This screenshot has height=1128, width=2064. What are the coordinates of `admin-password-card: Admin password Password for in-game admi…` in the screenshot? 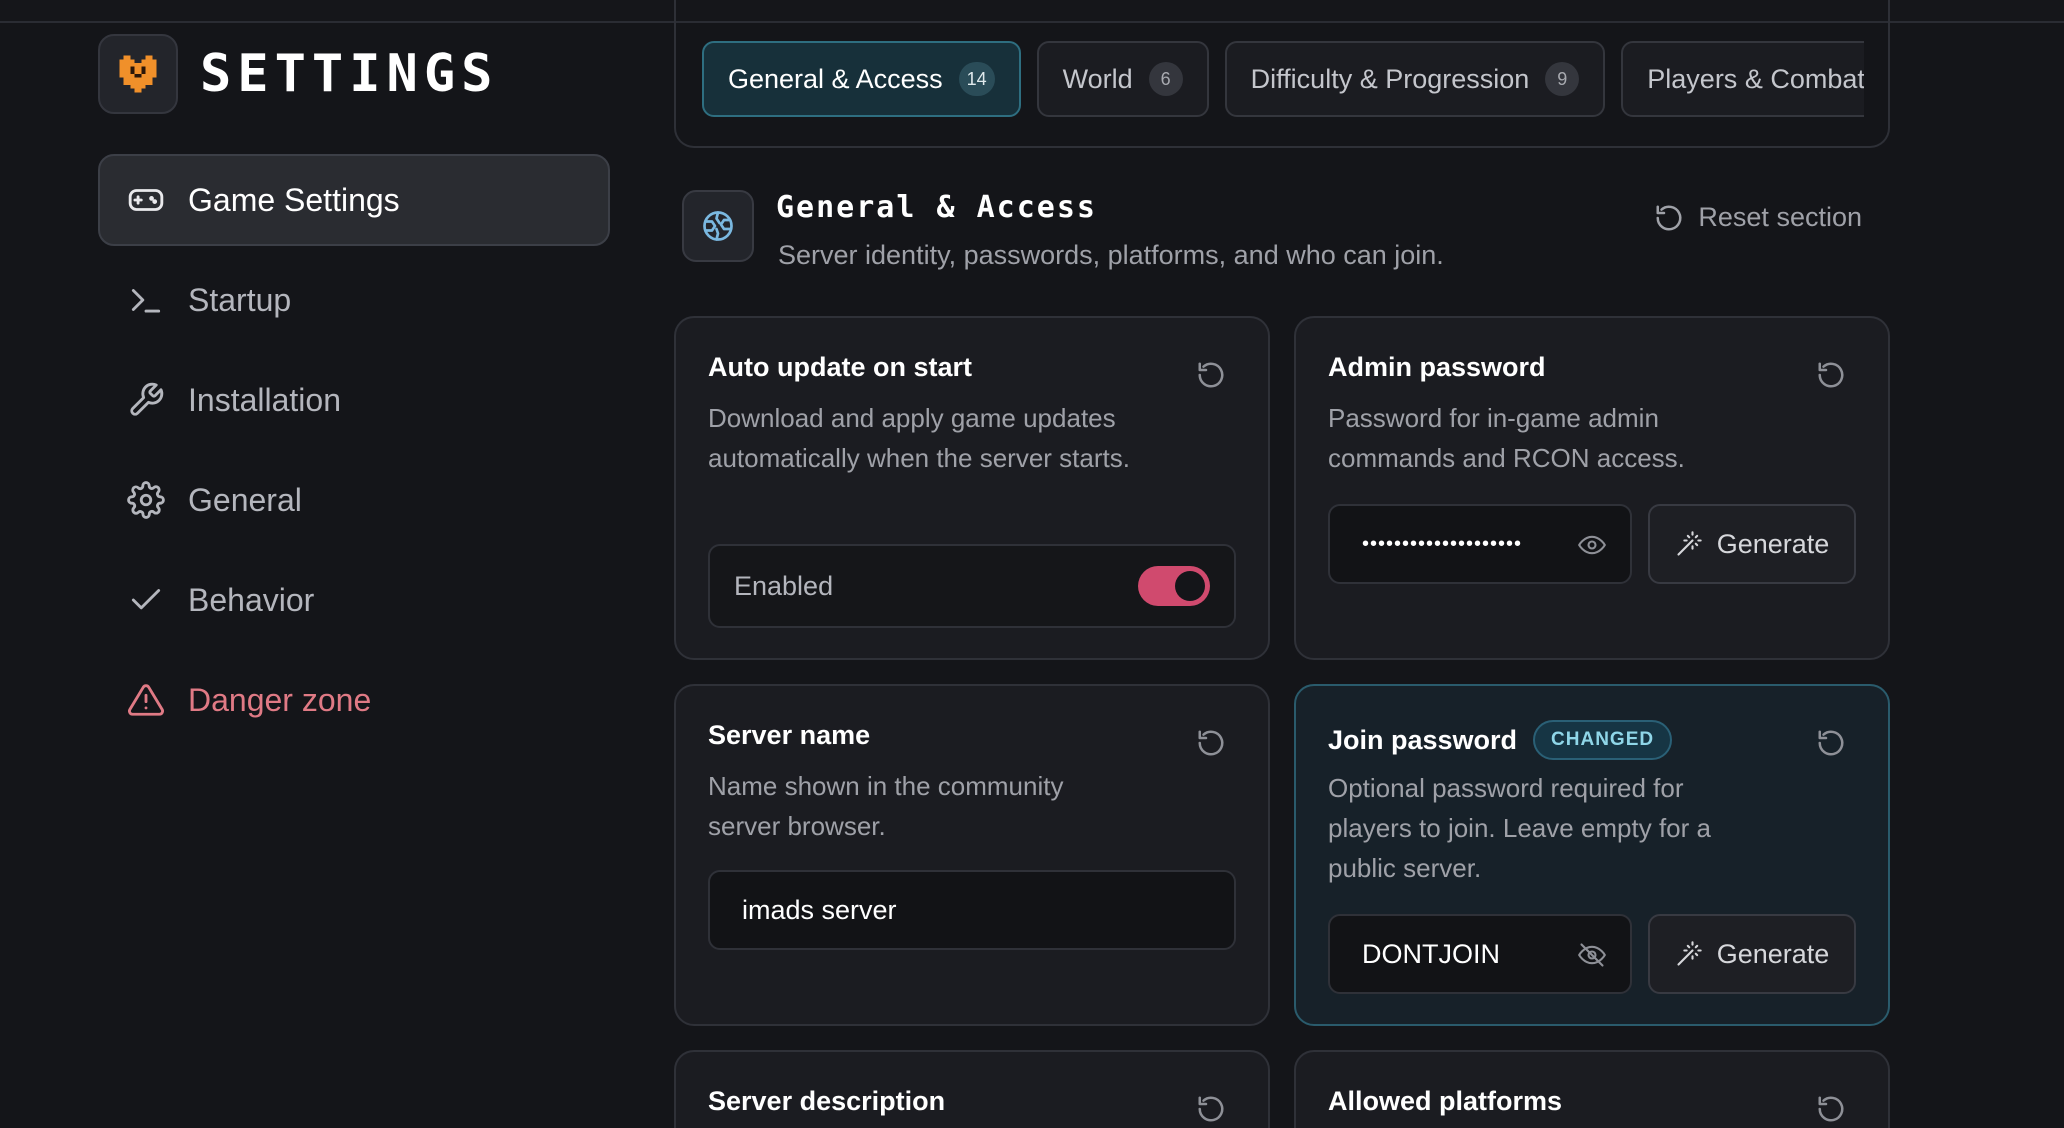 It's located at (1592, 488).